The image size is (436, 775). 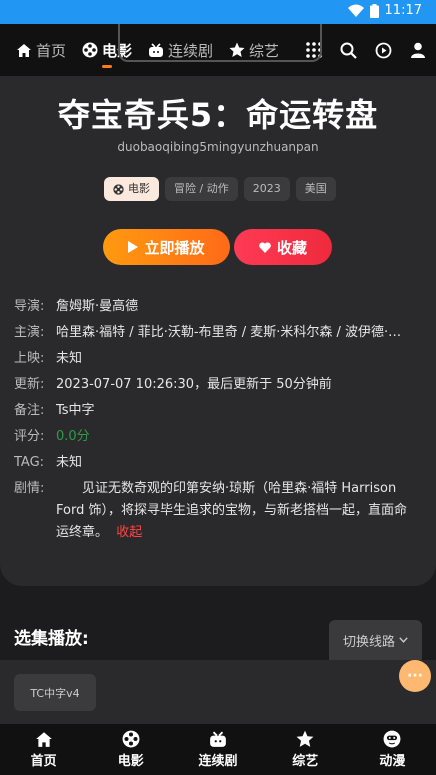 I want to click on genre-tag: 冒险 / 动作, so click(x=201, y=189).